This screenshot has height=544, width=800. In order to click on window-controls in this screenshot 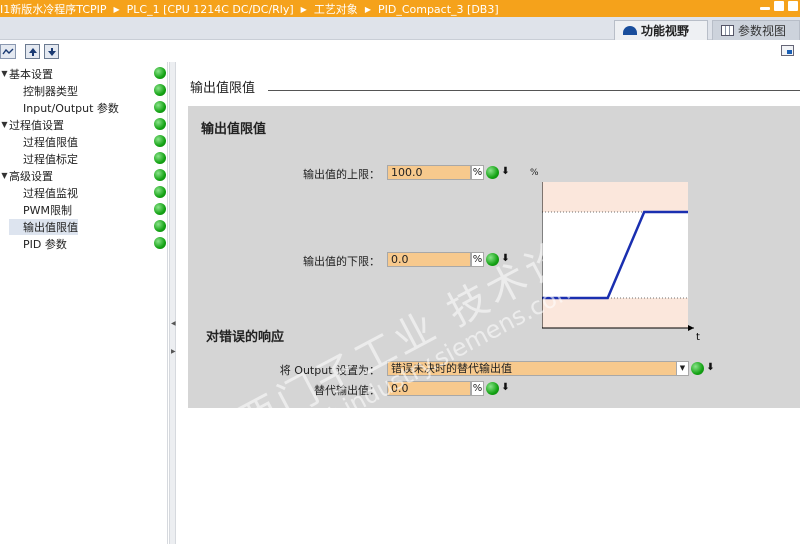, I will do `click(779, 6)`.